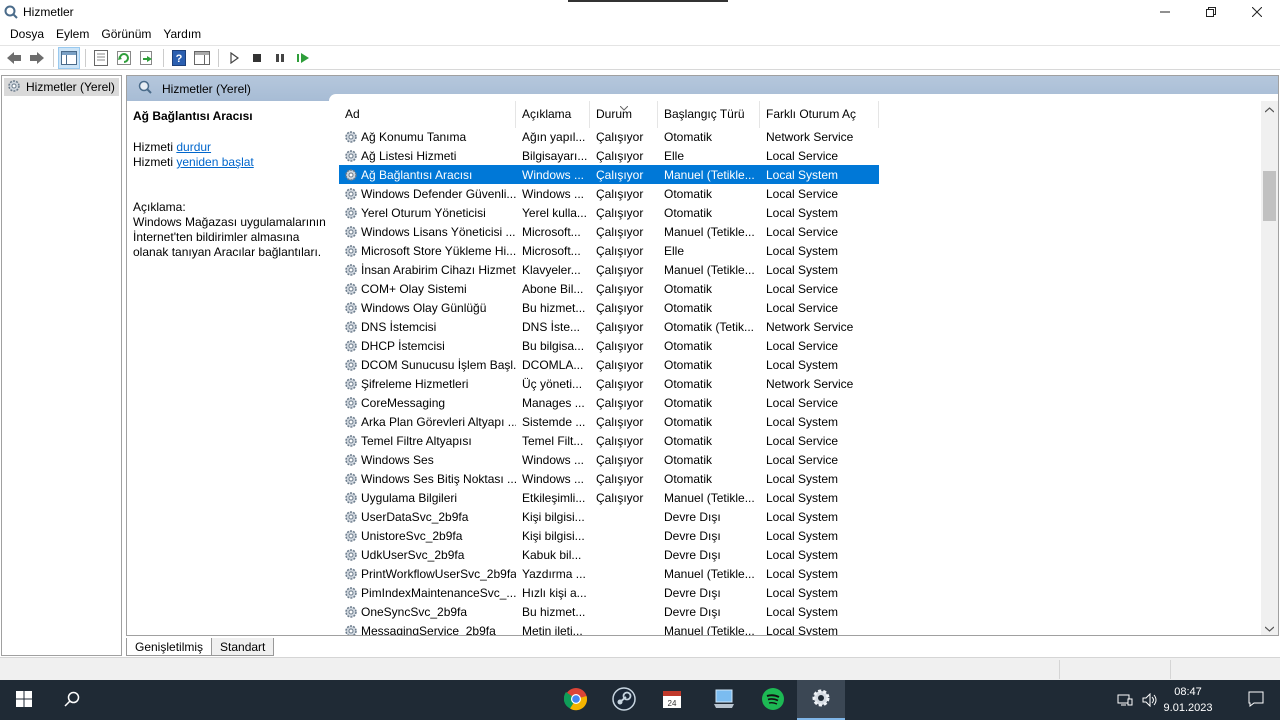 This screenshot has width=1280, height=720. I want to click on taskbar-calendar-app: 24, so click(672, 700).